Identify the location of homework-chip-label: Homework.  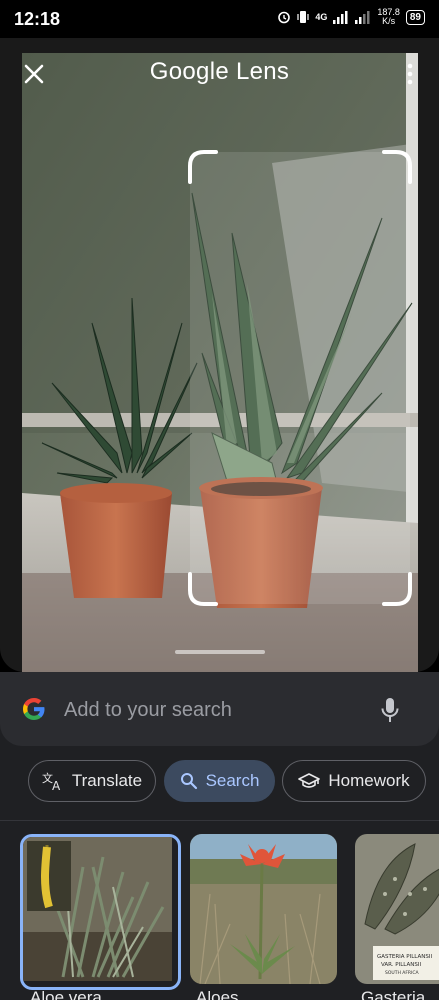
(369, 780).